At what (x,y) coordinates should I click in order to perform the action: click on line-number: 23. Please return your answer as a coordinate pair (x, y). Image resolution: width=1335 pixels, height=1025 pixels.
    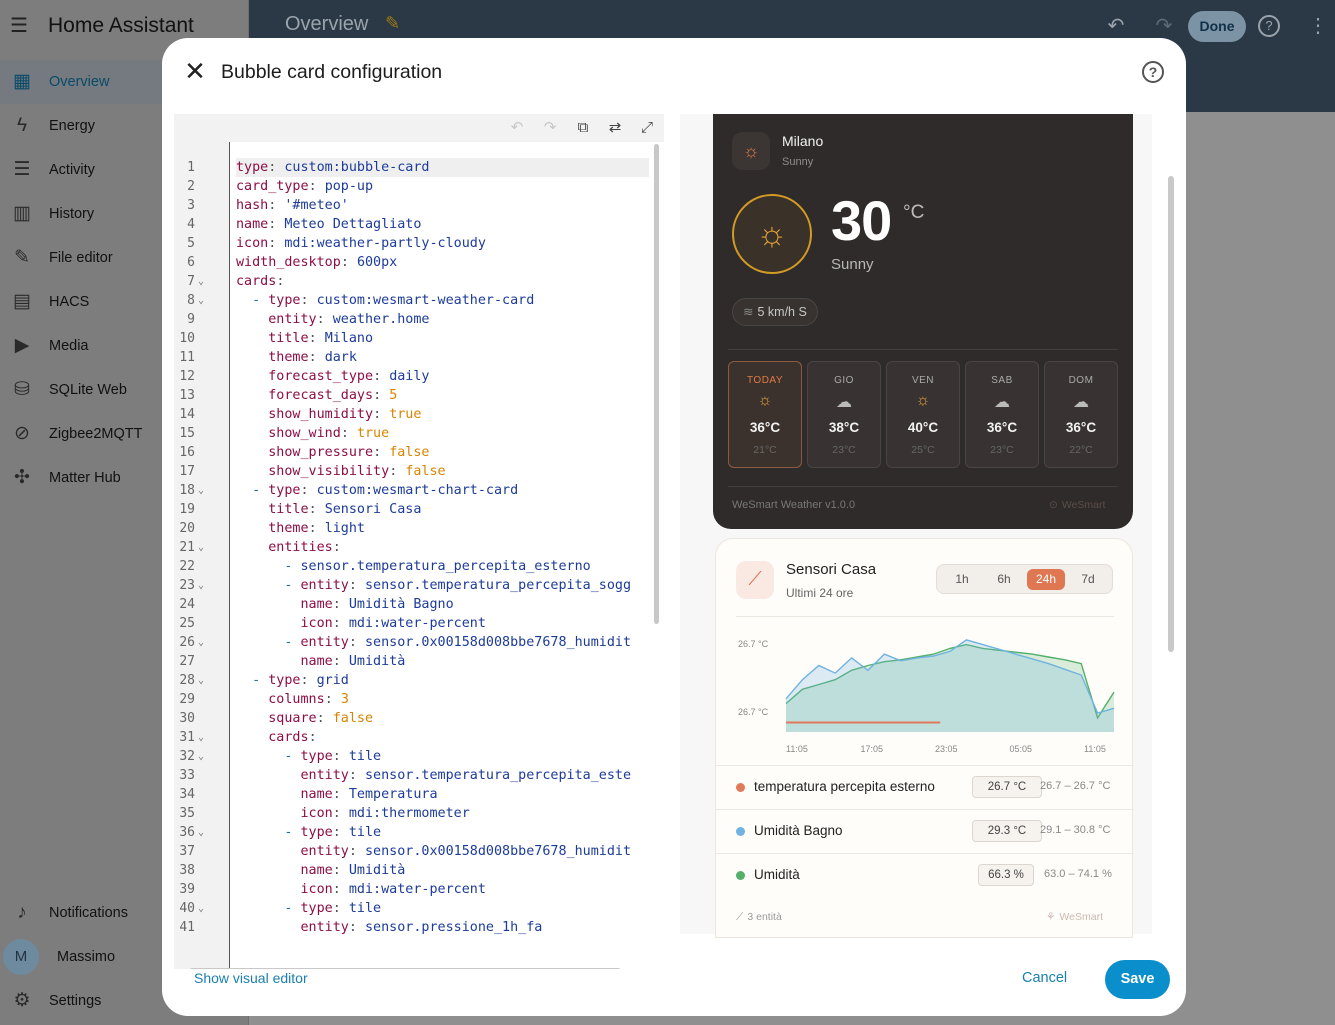
    Looking at the image, I should click on (187, 585).